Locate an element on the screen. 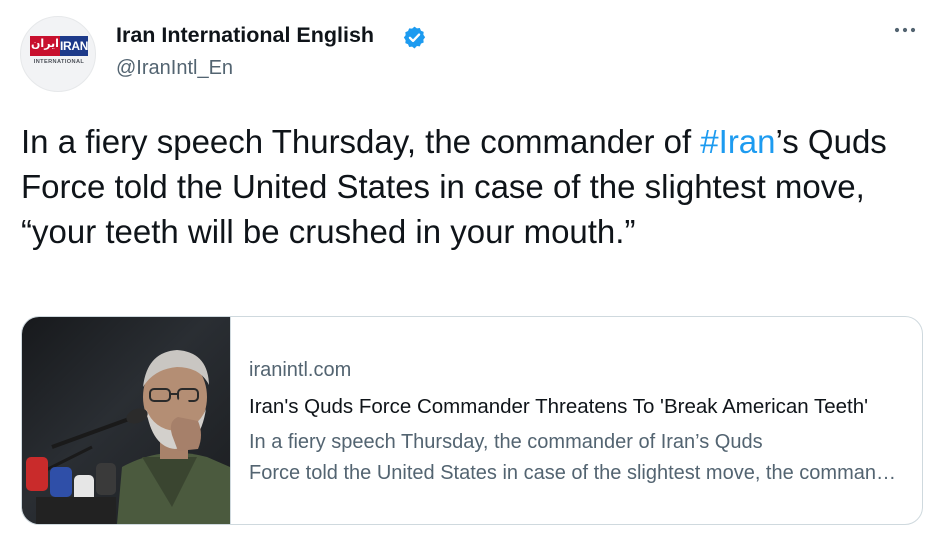 This screenshot has height=544, width=938. iran-international-logo: ایران IRAN INTERNATIONAL is located at coordinates (59, 53).